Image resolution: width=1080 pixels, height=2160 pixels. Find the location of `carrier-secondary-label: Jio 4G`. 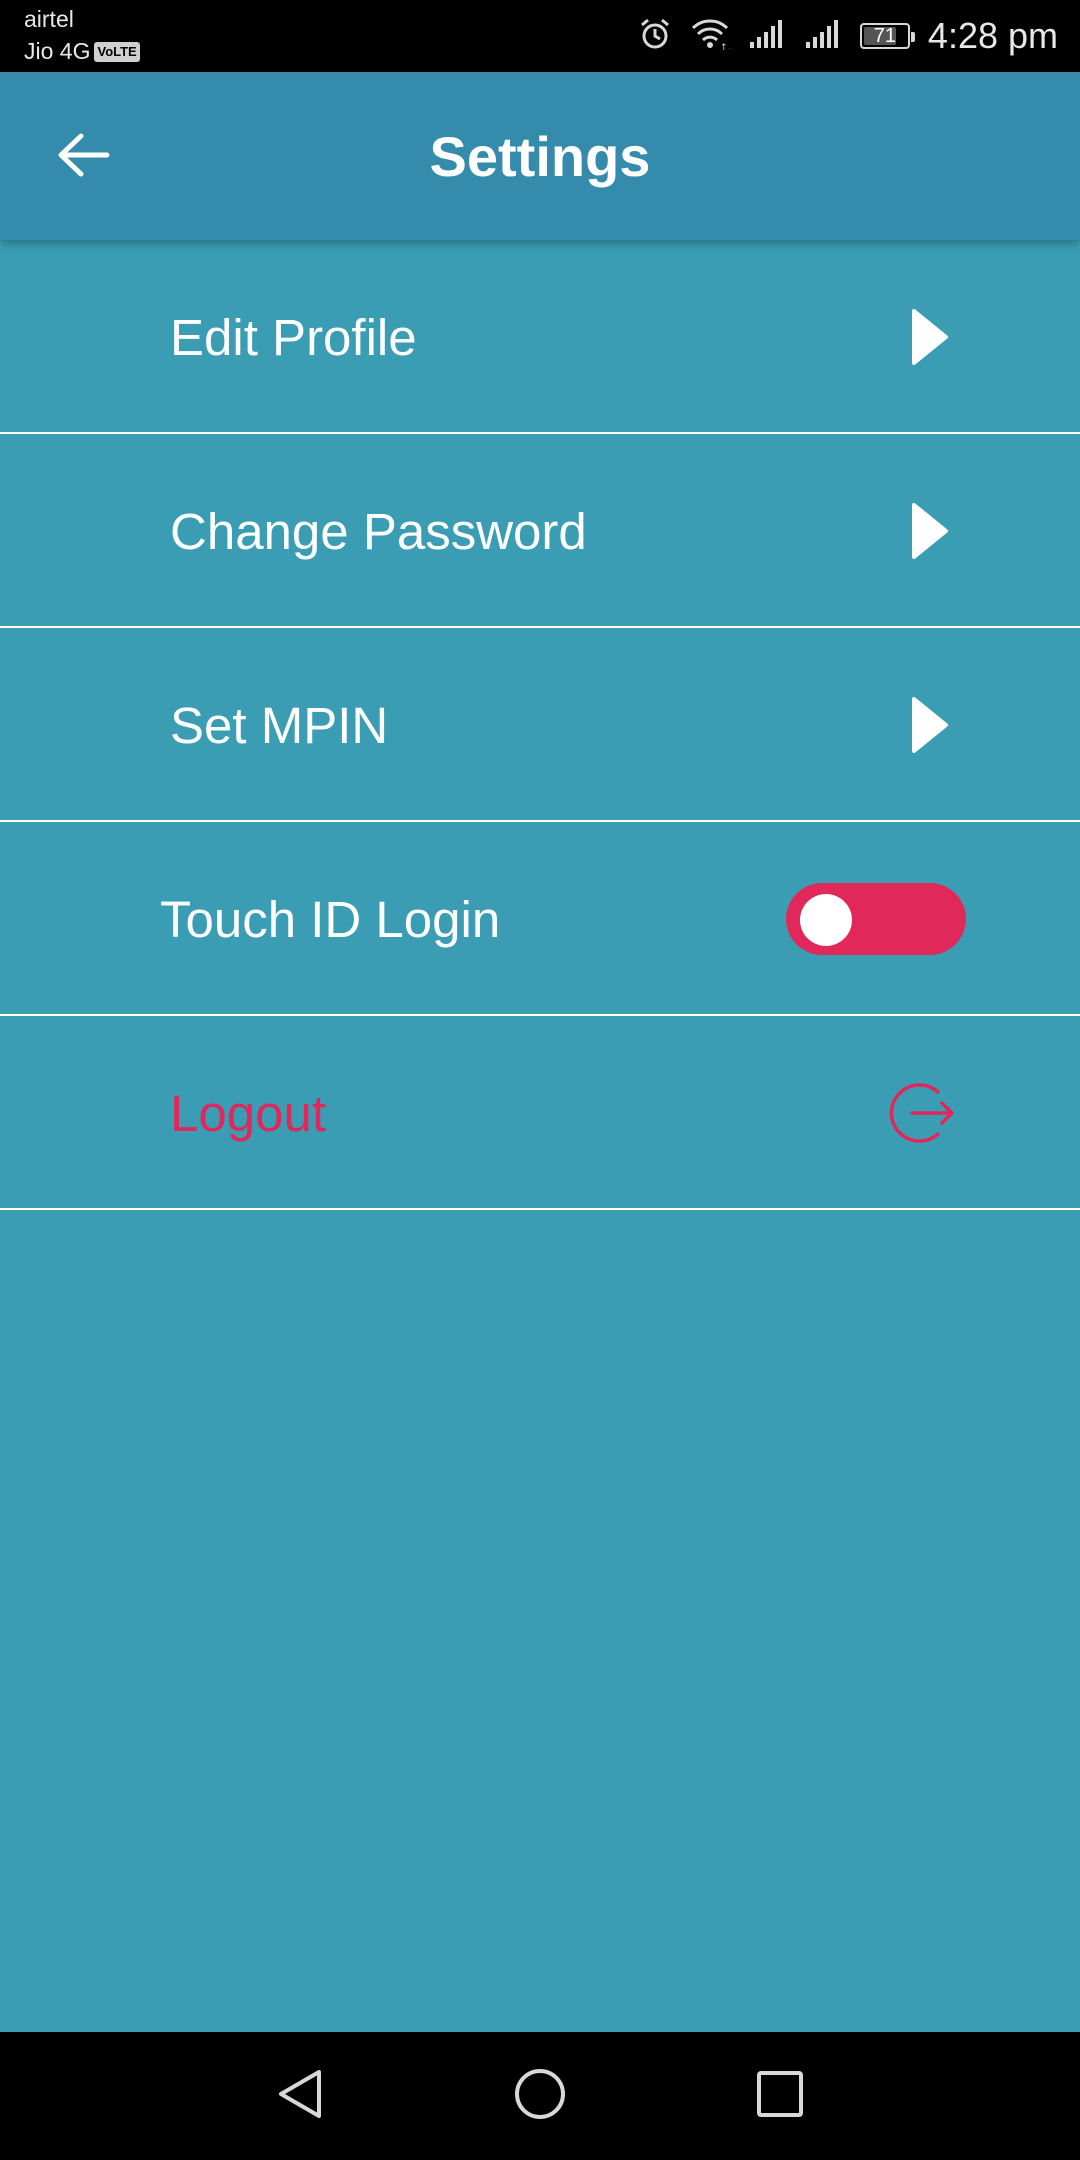

carrier-secondary-label: Jio 4G is located at coordinates (57, 51).